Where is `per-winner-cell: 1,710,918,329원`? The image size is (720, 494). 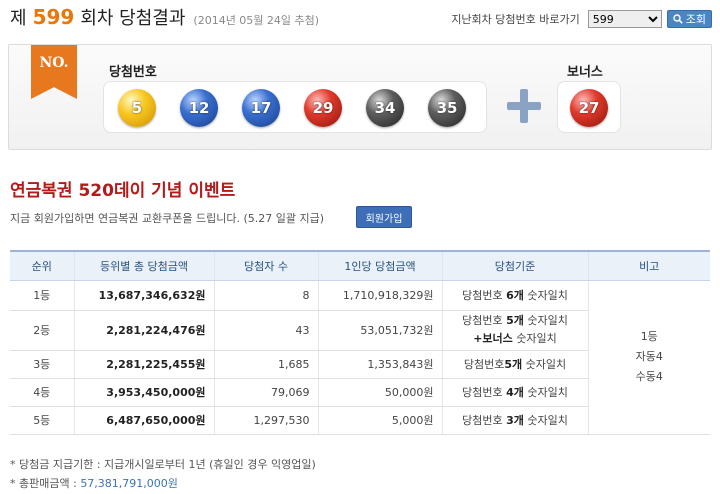 per-winner-cell: 1,710,918,329원 is located at coordinates (379, 295).